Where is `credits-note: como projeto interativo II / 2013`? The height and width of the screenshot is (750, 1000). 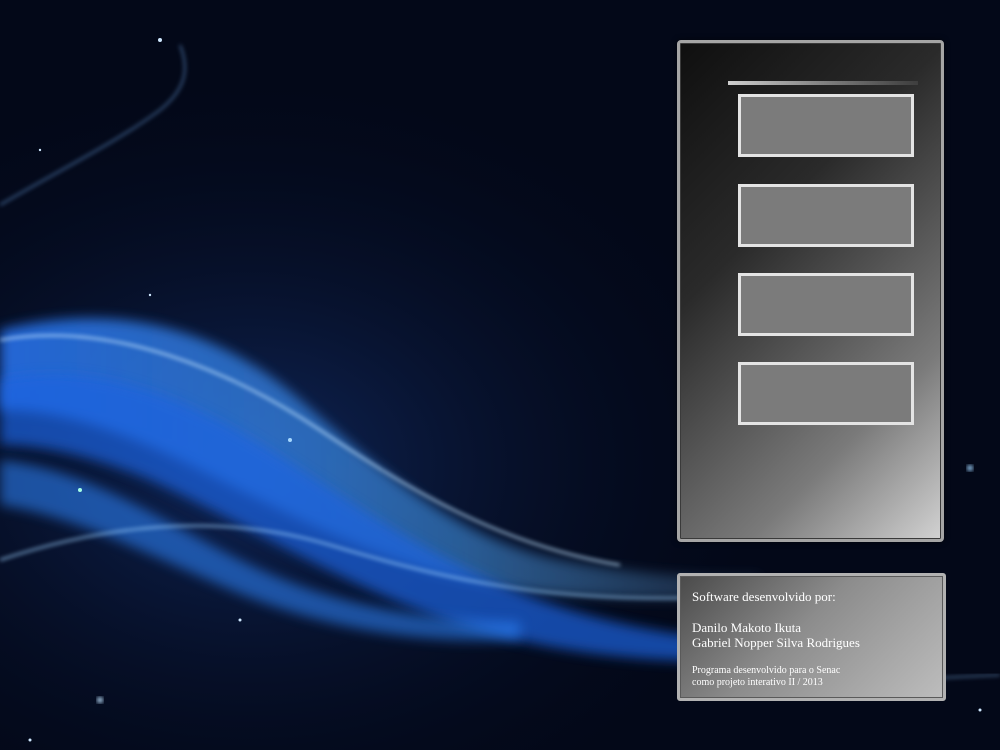 credits-note: como projeto interativo II / 2013 is located at coordinates (757, 682).